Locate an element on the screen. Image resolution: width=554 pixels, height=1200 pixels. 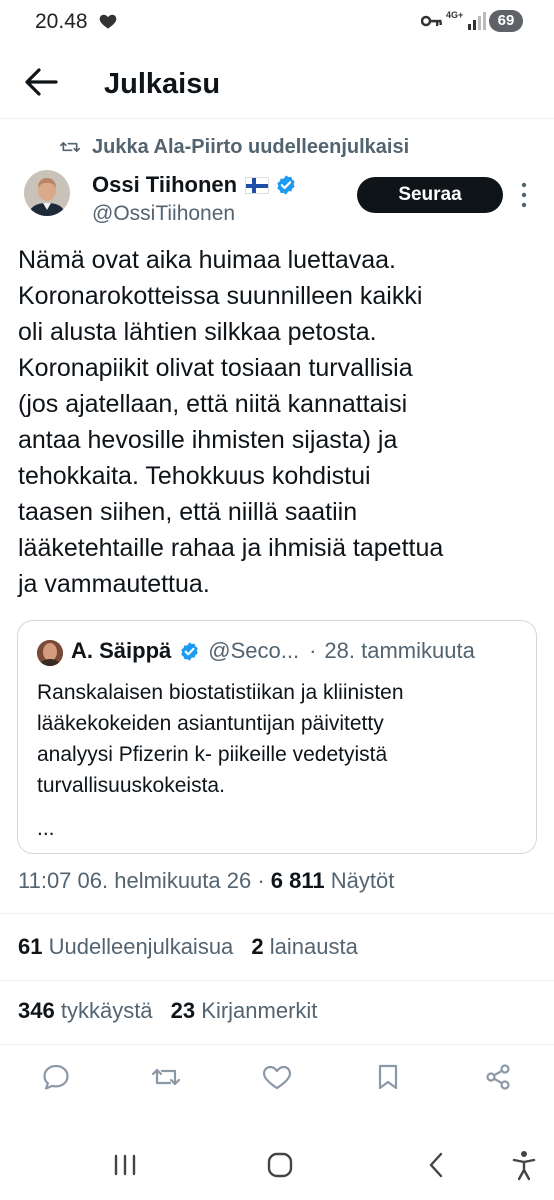
quoted-post-date: 28. tammikuuta is located at coordinates (399, 650).